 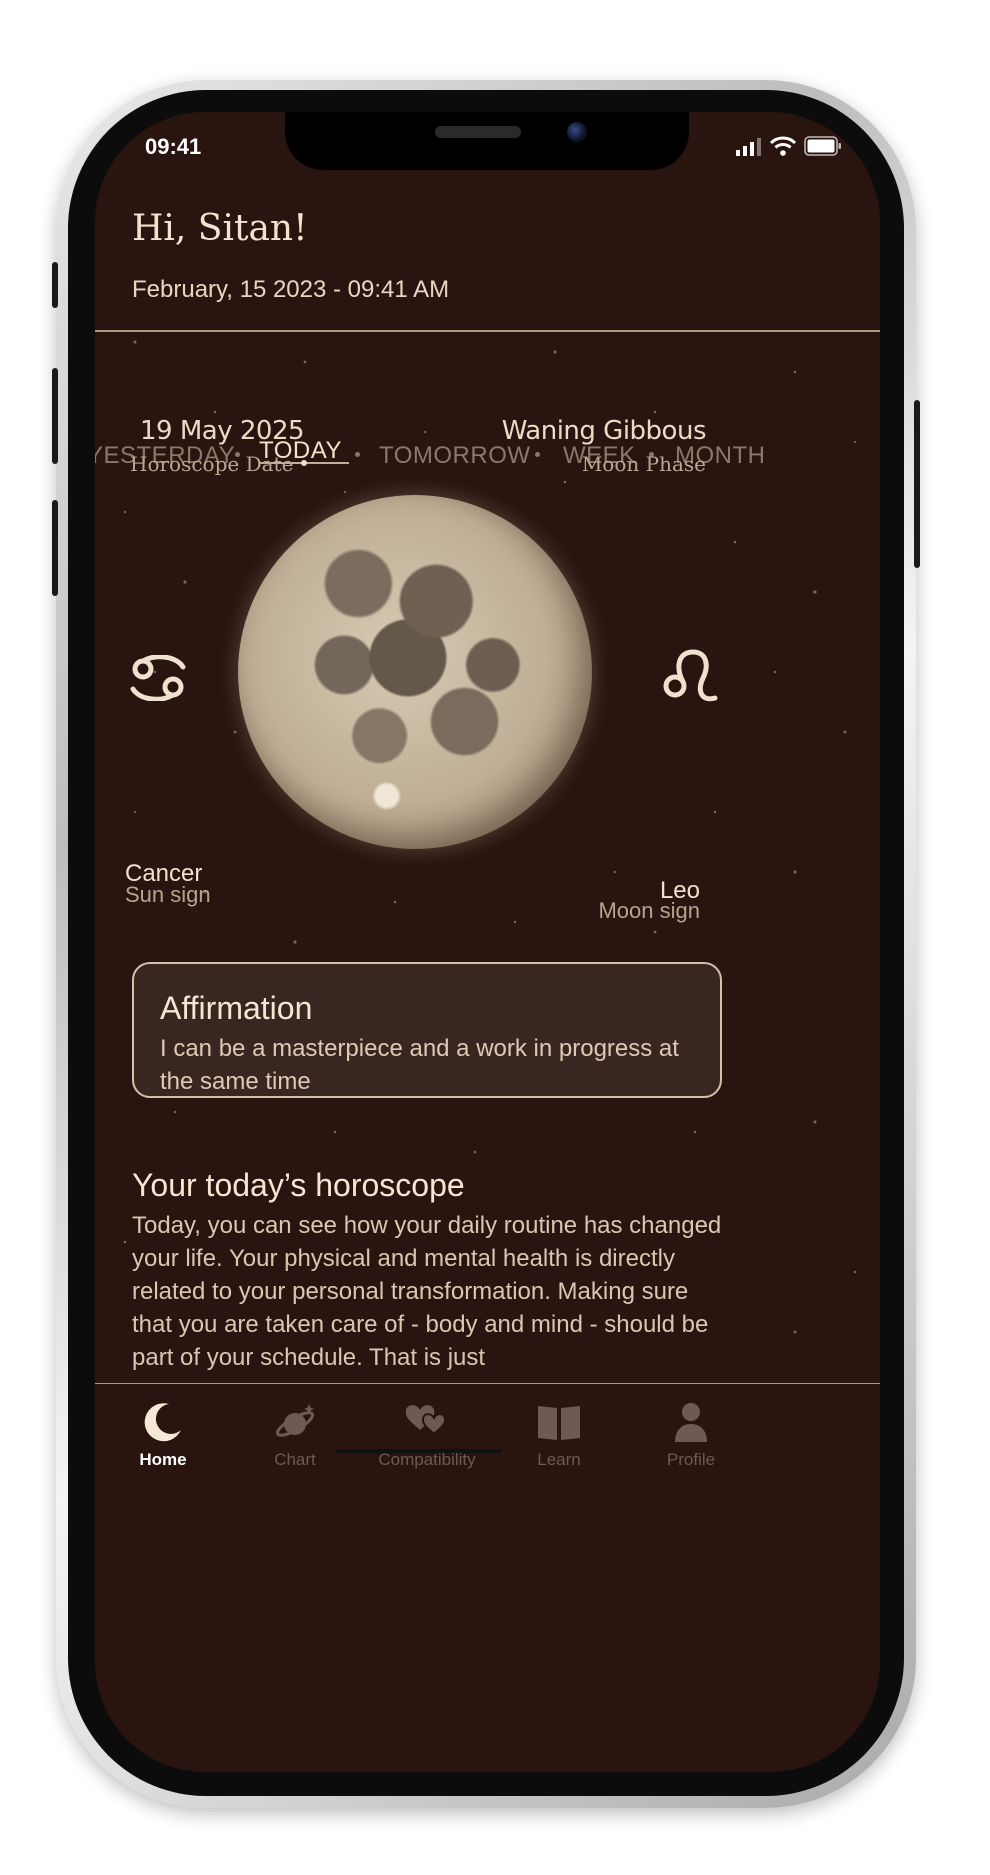 I want to click on nav-learn-label: Learn, so click(x=559, y=1459).